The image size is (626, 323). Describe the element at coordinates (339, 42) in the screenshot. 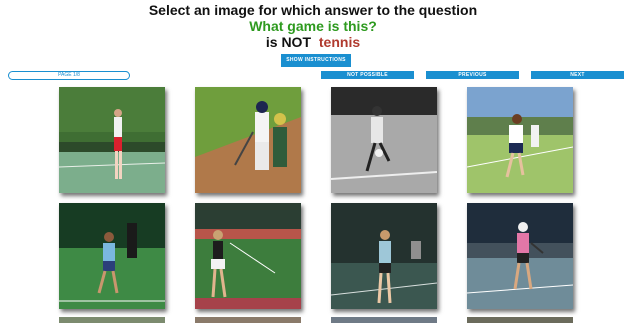

I see `answer-text: tennis` at that location.